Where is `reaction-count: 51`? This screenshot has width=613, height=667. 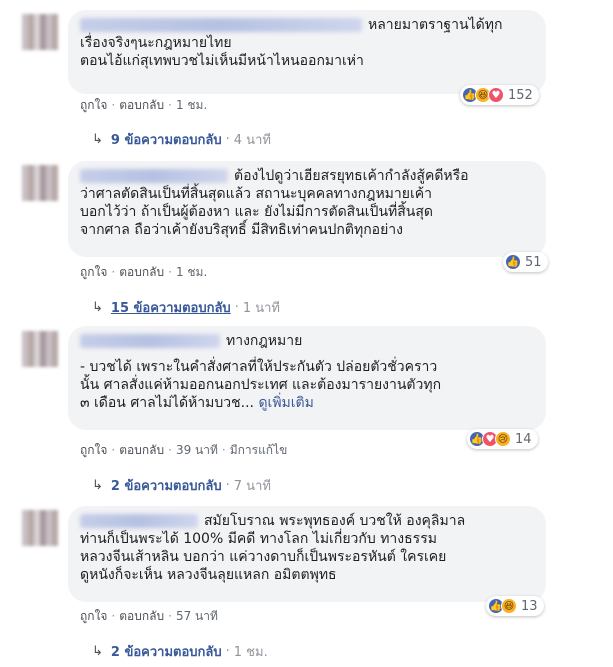 reaction-count: 51 is located at coordinates (533, 262).